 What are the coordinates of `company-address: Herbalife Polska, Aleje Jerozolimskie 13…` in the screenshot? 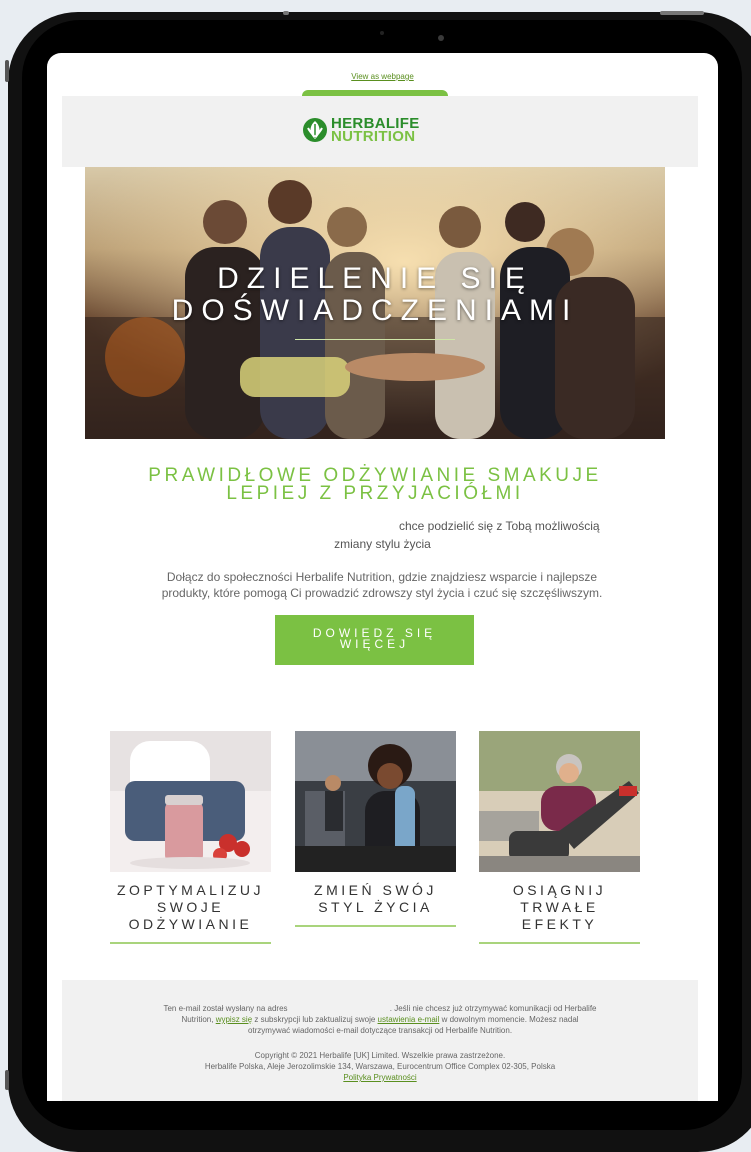 It's located at (380, 1066).